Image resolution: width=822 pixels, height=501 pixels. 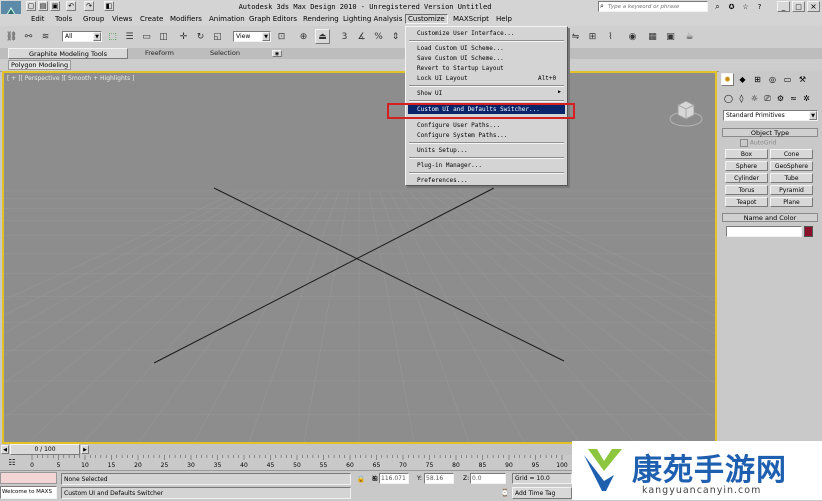 What do you see at coordinates (225, 53) in the screenshot?
I see `tab-selection: Selection` at bounding box center [225, 53].